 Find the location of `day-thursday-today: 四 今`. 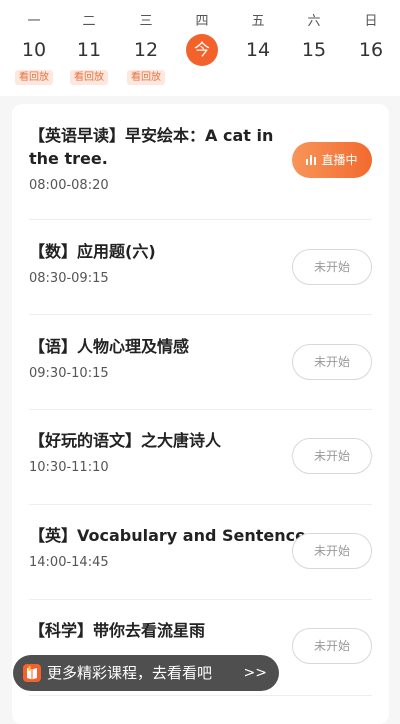

day-thursday-today: 四 今 is located at coordinates (202, 52).